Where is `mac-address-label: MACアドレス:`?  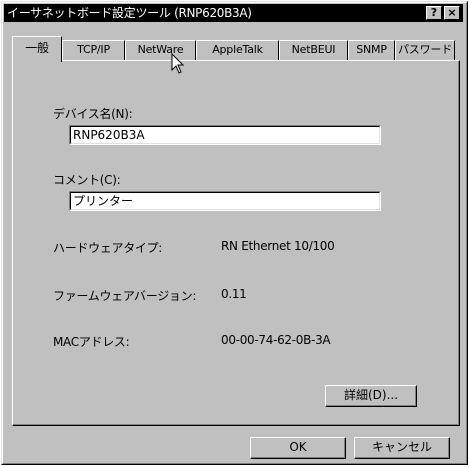
mac-address-label: MACアドレス: is located at coordinates (91, 342).